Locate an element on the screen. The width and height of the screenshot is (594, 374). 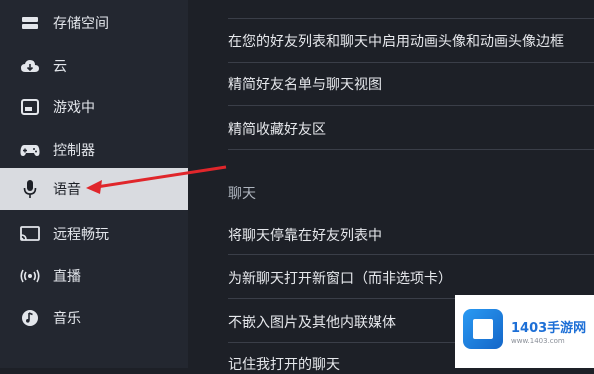
sidebar-item-label: 云 is located at coordinates (60, 67).